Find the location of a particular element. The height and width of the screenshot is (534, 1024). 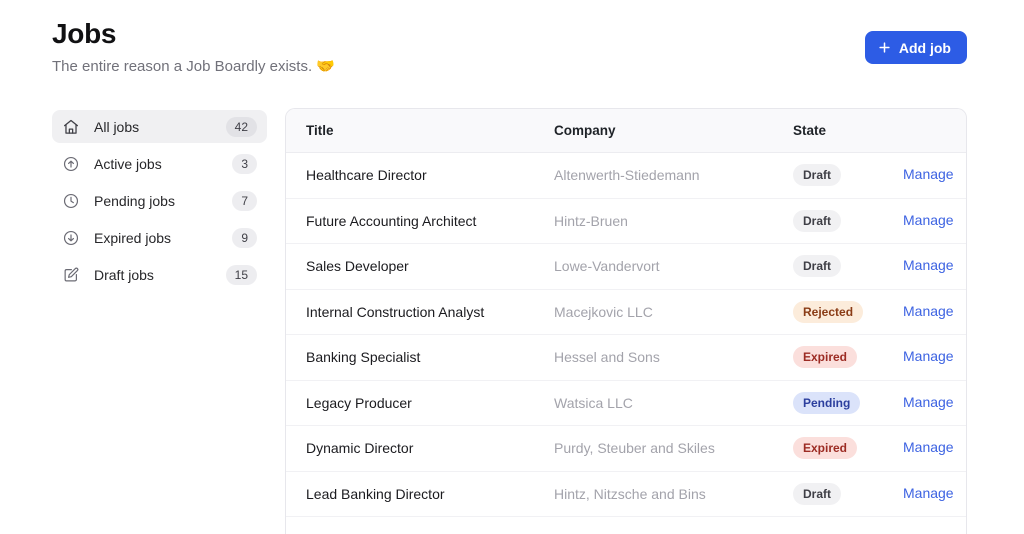

table-row is located at coordinates (626, 525).